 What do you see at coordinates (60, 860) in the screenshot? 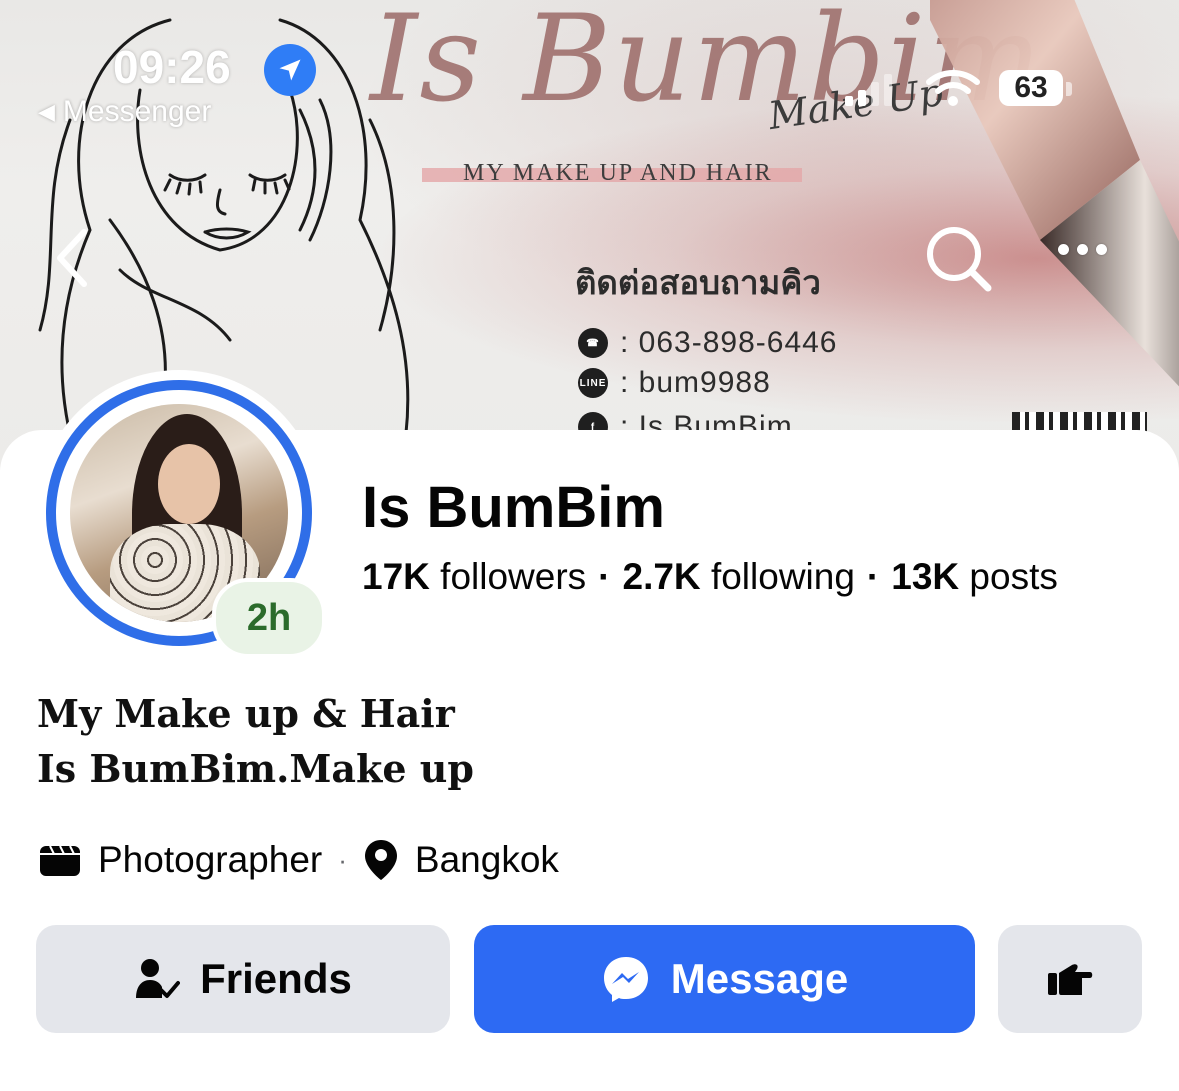
I see `category-icon` at bounding box center [60, 860].